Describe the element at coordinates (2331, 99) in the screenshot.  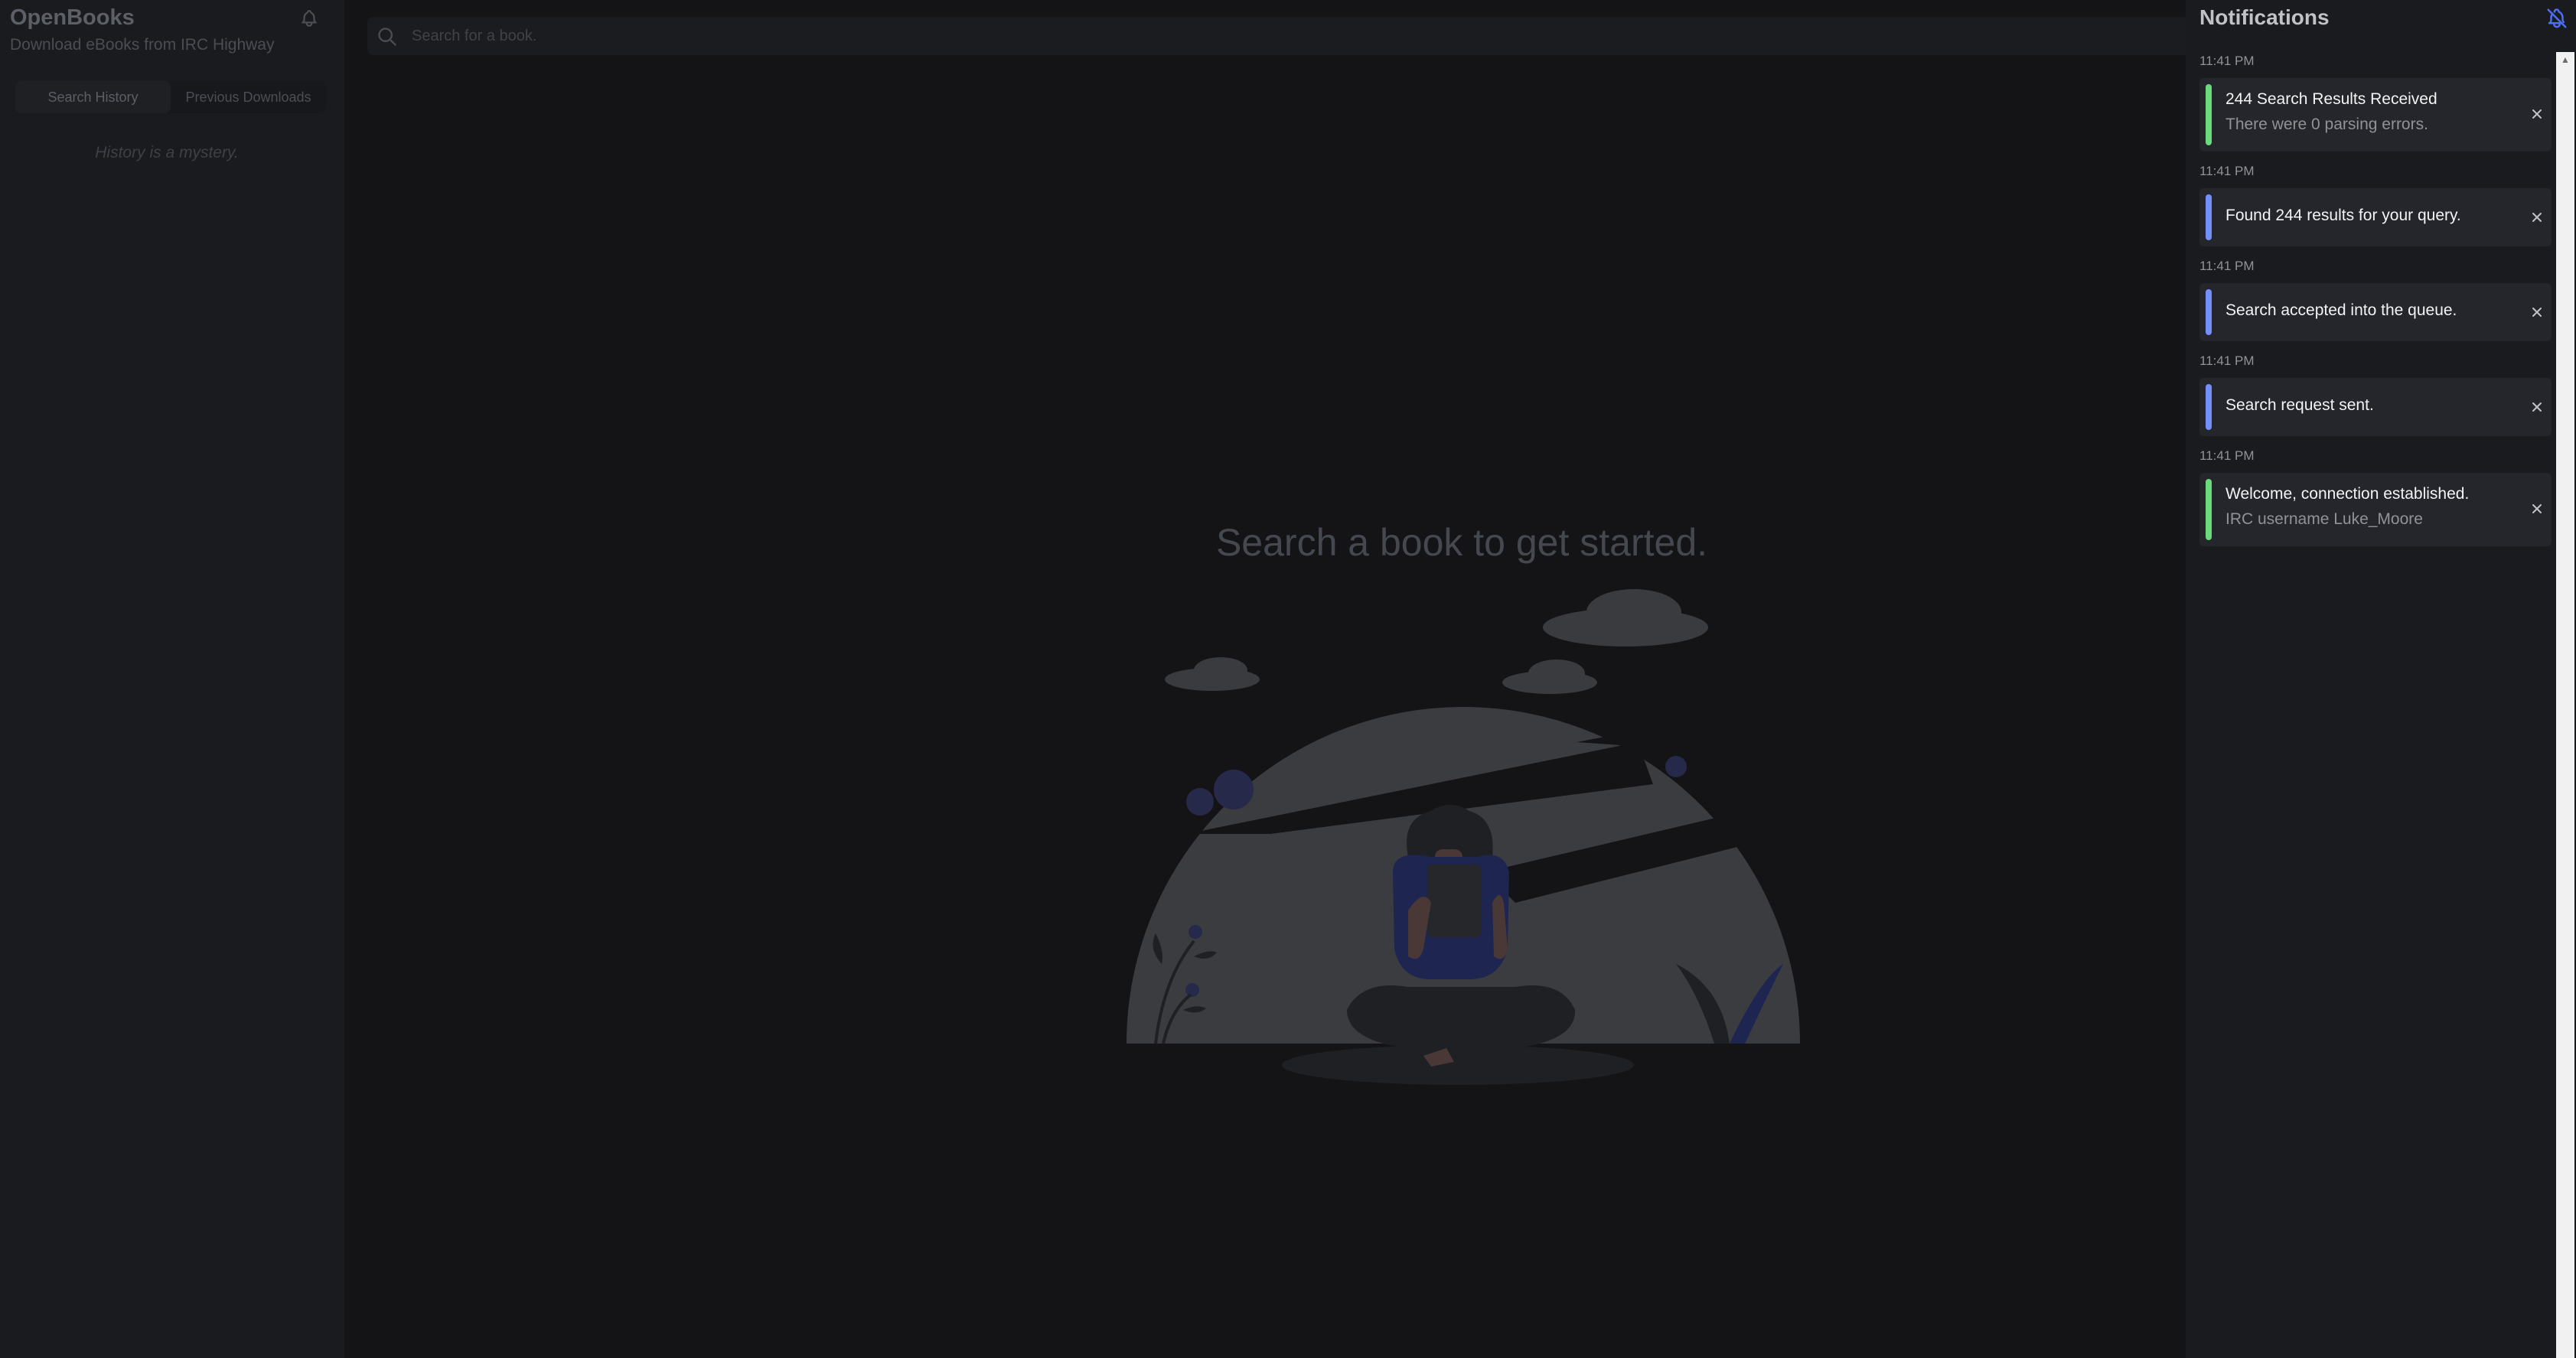
I see `notification-title: 244 Search Results Received` at that location.